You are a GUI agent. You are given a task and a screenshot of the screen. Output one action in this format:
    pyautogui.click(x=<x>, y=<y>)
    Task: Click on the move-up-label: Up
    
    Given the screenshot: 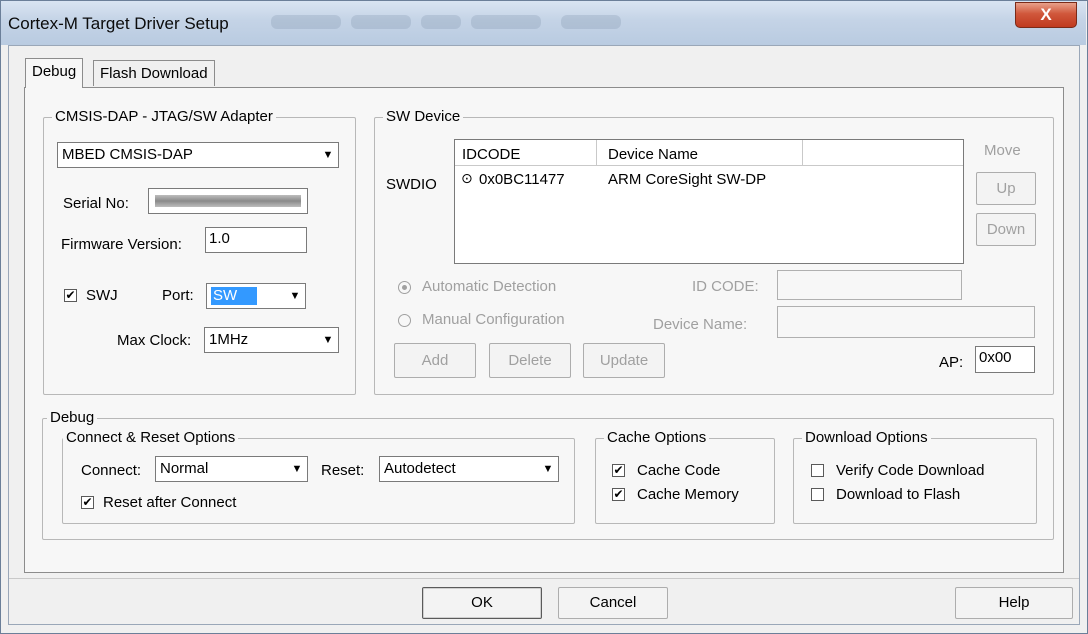 What is the action you would take?
    pyautogui.click(x=1006, y=188)
    